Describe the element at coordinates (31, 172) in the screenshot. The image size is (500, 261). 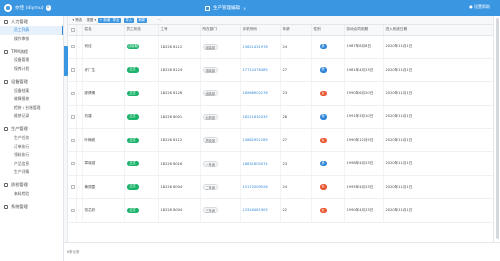
I see `sidebar-item: 生产详情` at that location.